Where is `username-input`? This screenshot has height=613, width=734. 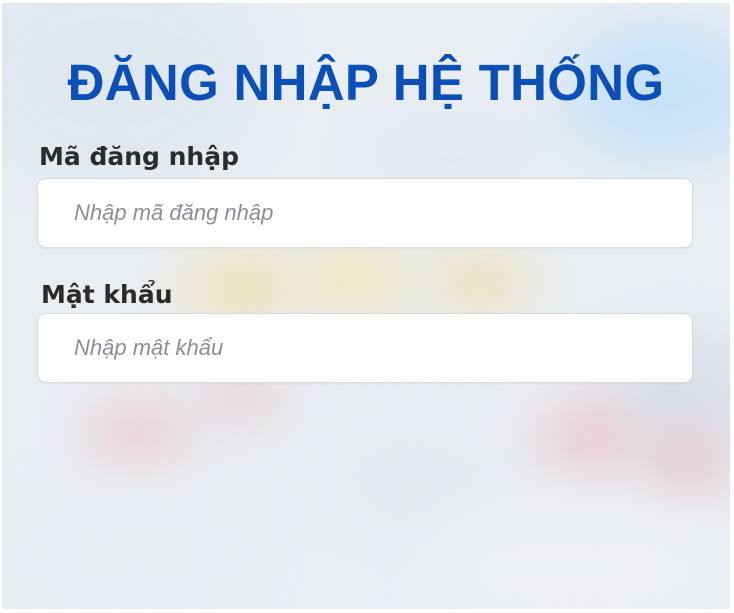
username-input is located at coordinates (365, 213).